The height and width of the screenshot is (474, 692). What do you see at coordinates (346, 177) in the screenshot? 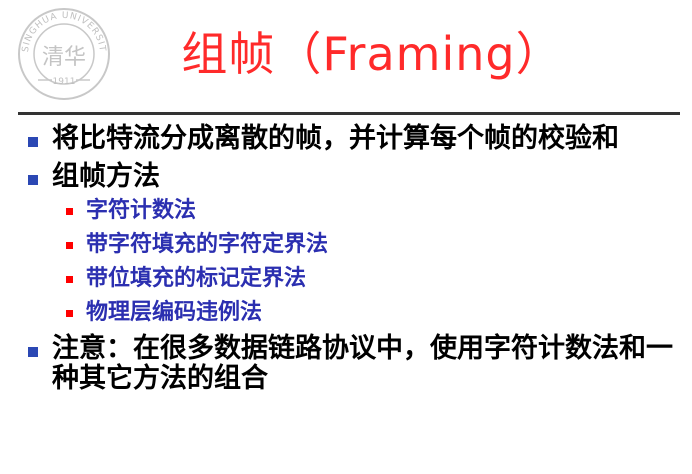
I see `bullet-item-framing-methods: 组帧方法` at bounding box center [346, 177].